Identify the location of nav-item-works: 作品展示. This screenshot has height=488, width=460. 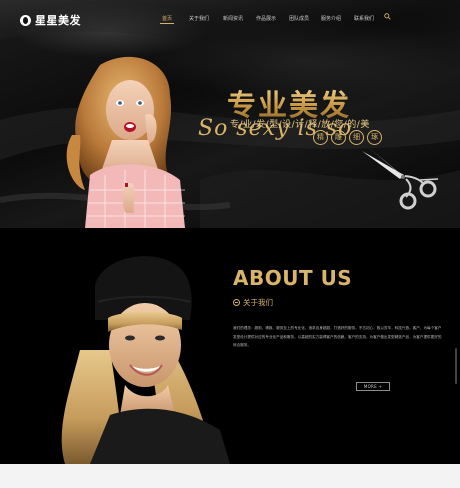
(266, 18).